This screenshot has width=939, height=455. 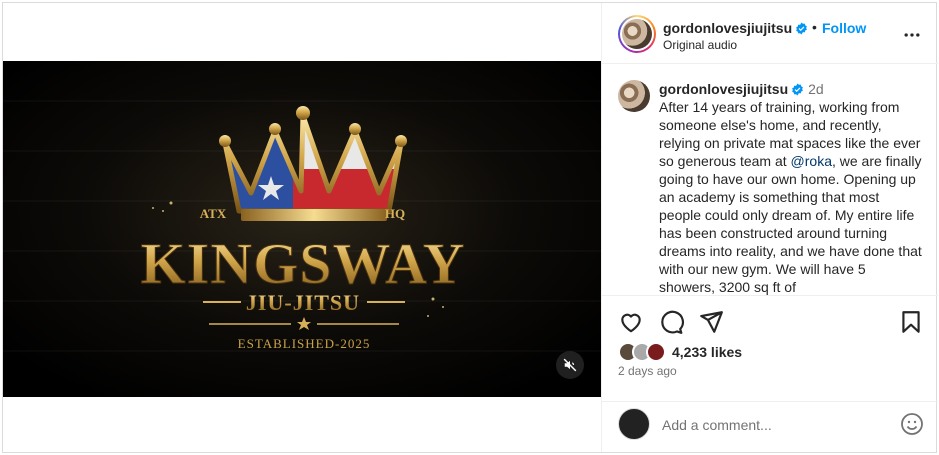 I want to click on caption-username-link: gordonlovesjiujitsu, so click(x=723, y=89).